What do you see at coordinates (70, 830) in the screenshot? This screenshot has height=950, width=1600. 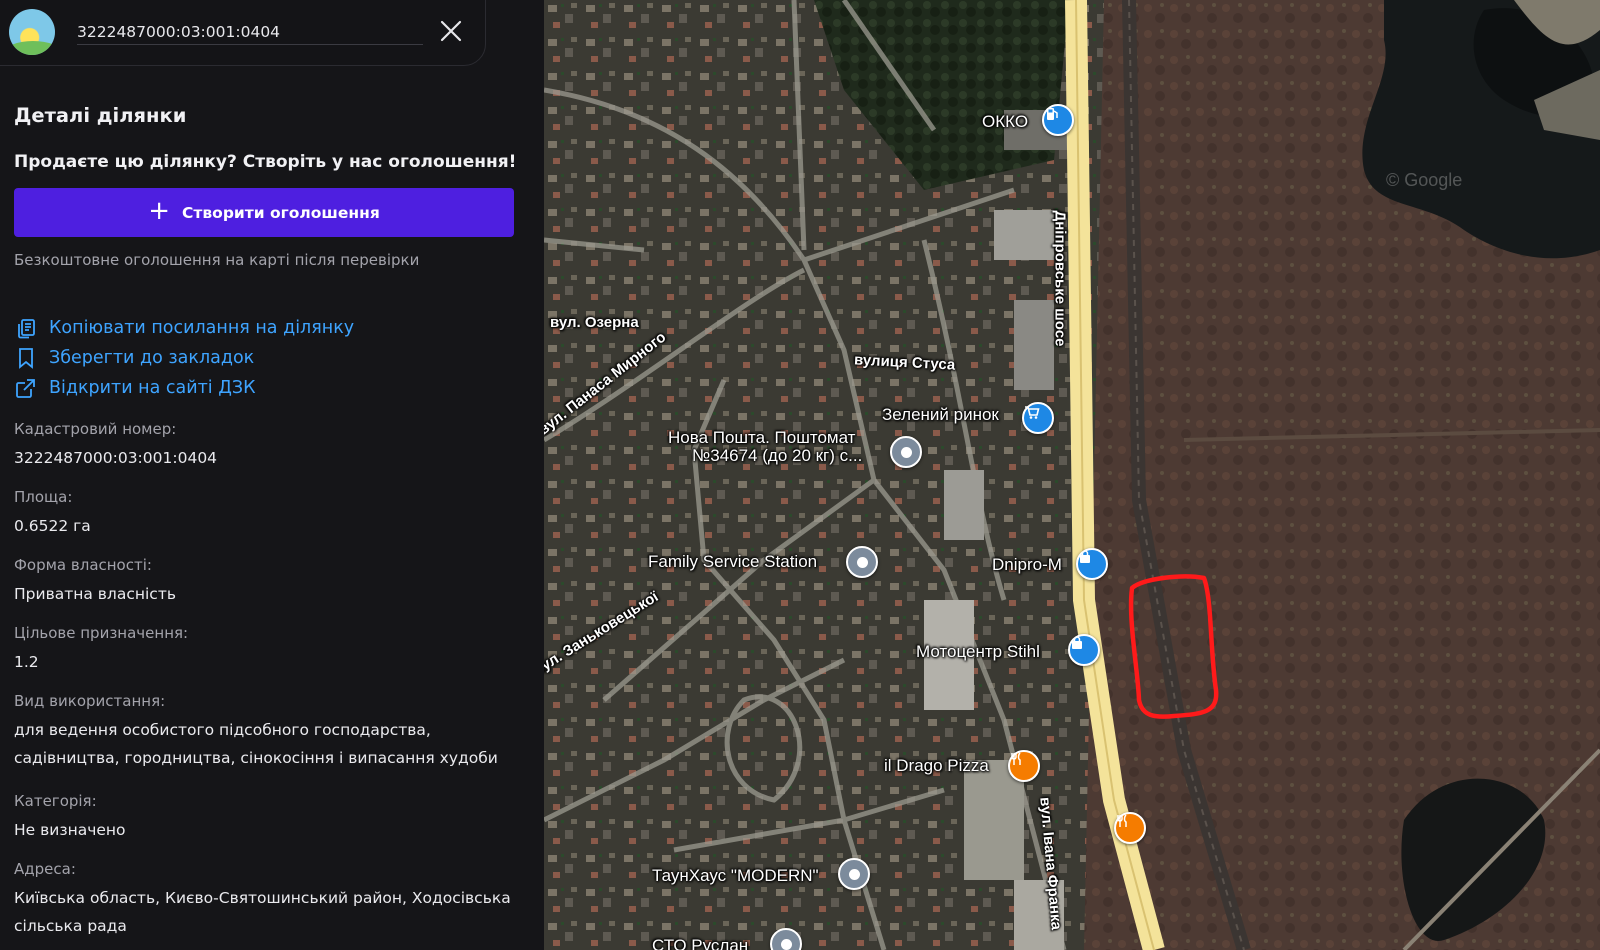 I see `category-value: Не визначено` at bounding box center [70, 830].